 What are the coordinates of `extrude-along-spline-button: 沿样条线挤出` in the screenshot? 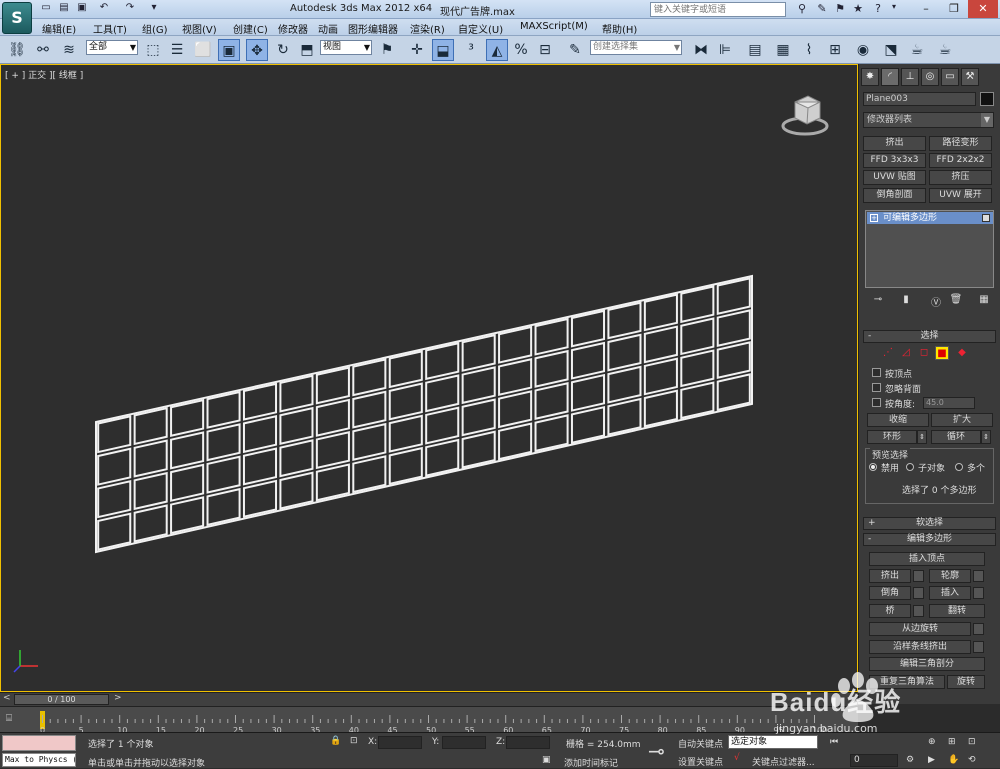 It's located at (920, 647).